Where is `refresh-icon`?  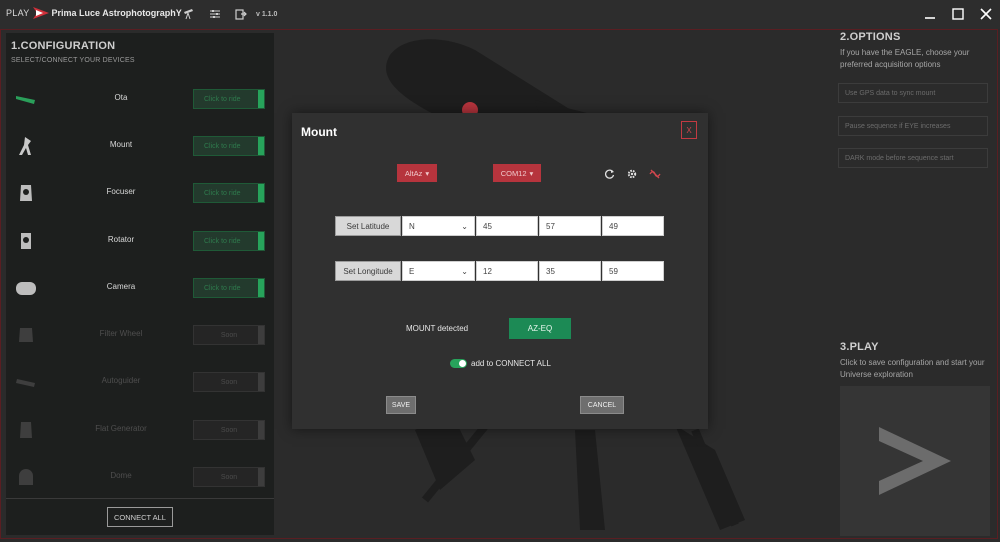 refresh-icon is located at coordinates (610, 174).